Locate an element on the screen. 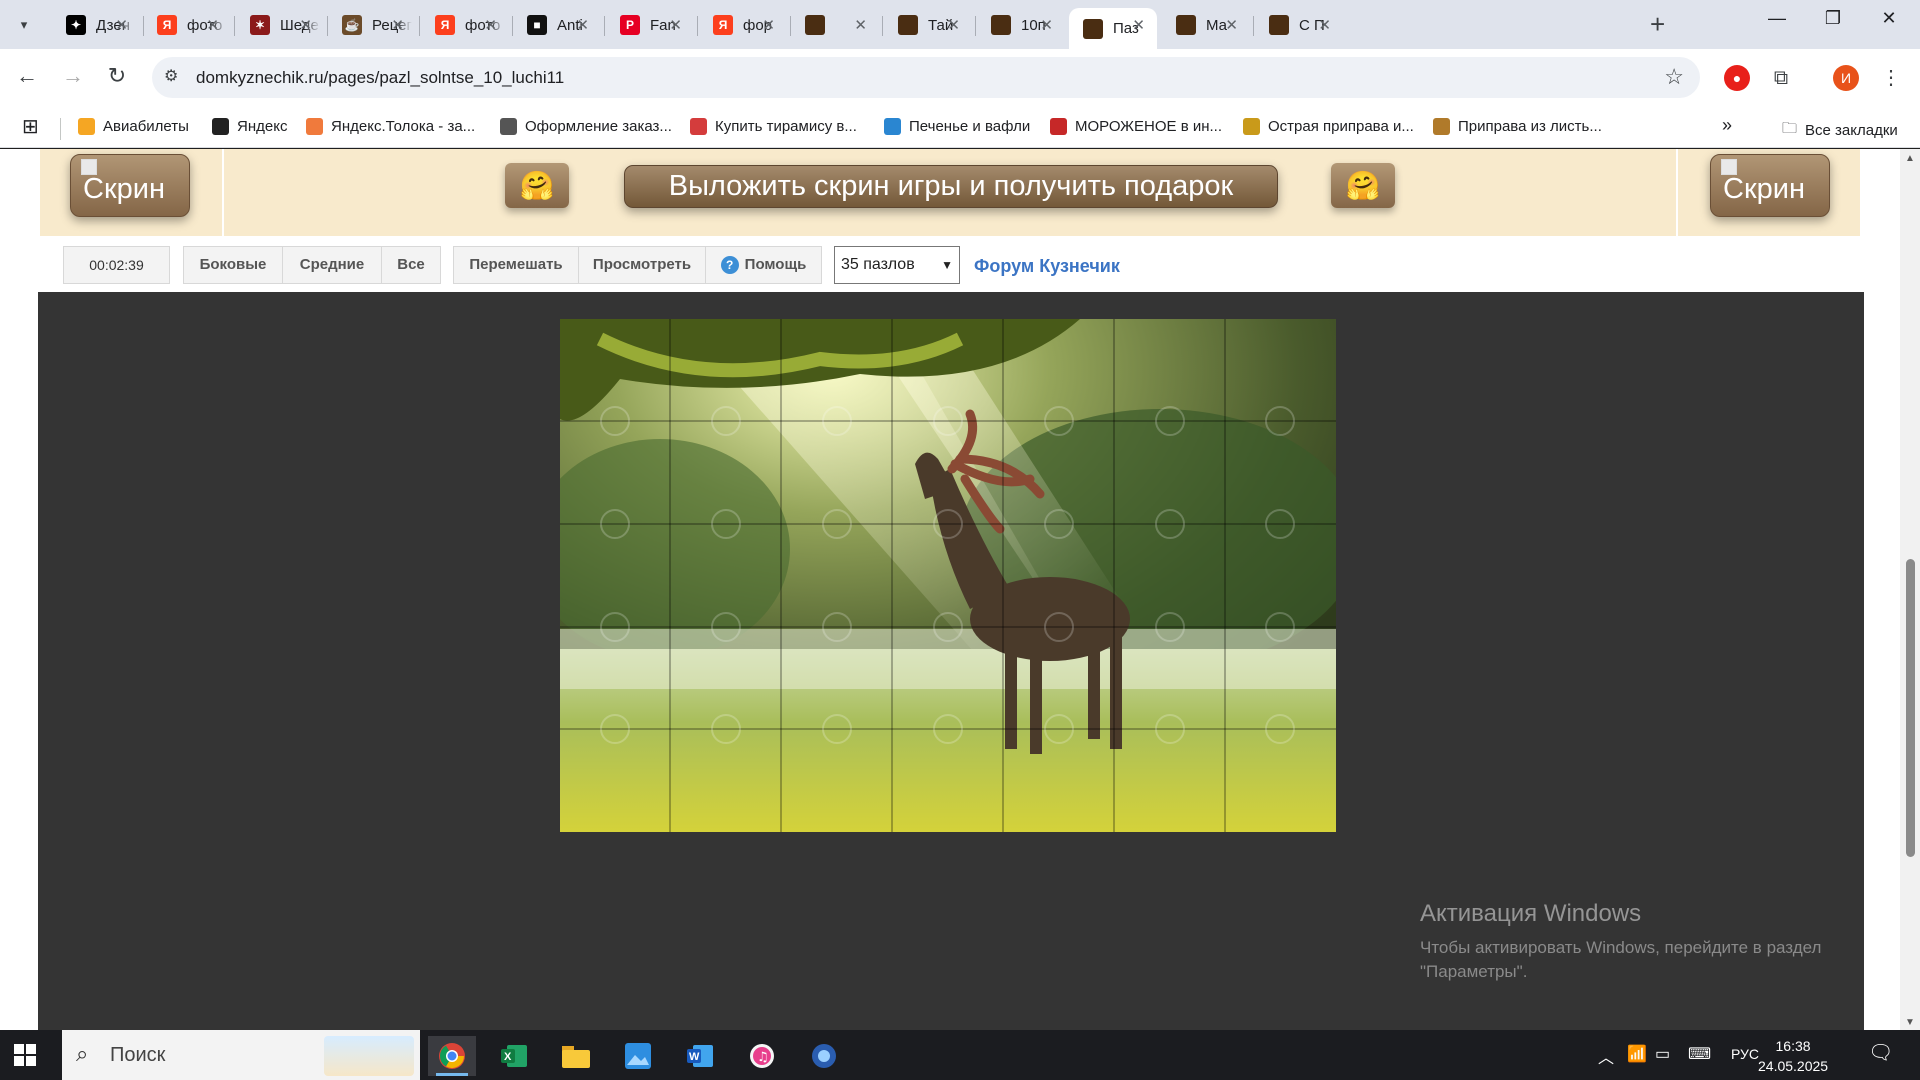  apps-grid-icon: ⊞ is located at coordinates (30, 126).